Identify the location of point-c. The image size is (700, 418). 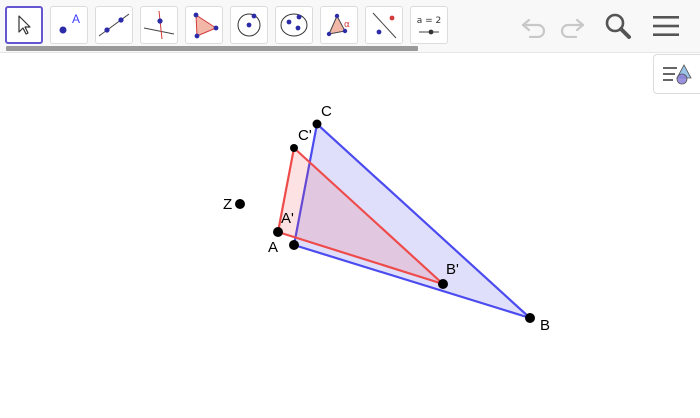
(317, 124).